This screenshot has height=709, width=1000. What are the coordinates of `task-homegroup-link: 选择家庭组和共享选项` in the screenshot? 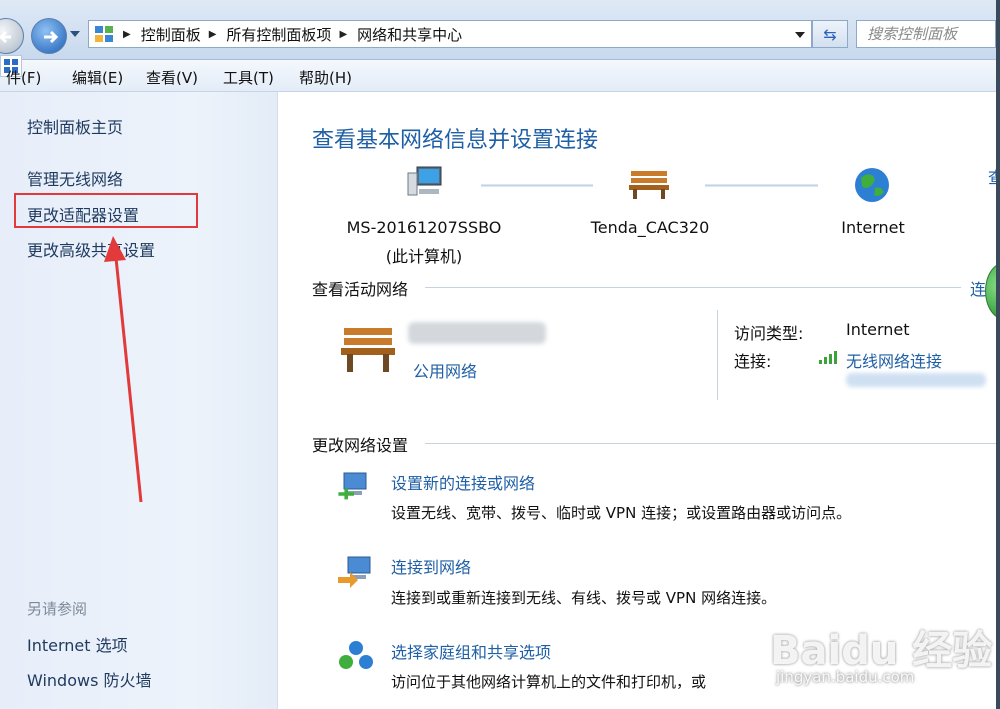 It's located at (471, 651).